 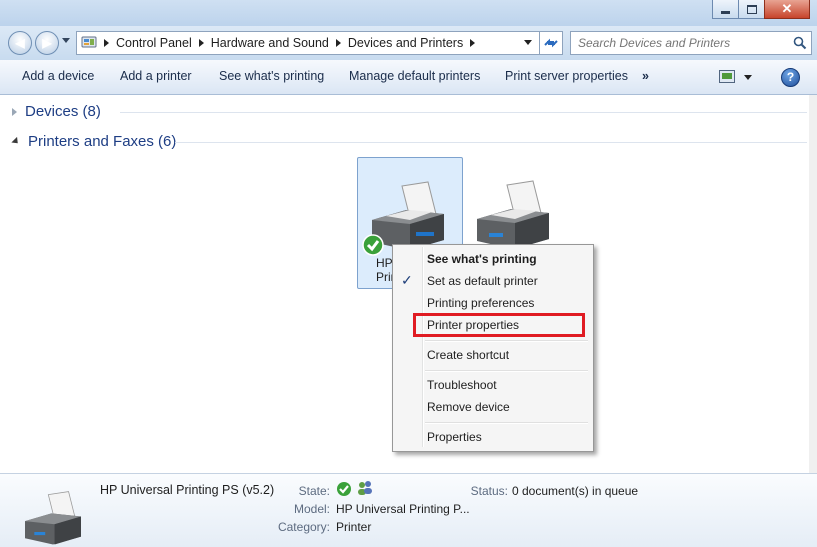 I want to click on back-arrow-icon: ◀, so click(x=20, y=43).